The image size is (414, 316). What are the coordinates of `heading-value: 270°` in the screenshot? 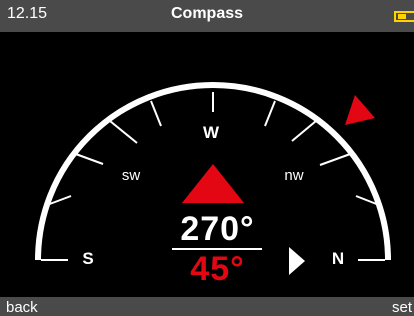 It's located at (217, 229).